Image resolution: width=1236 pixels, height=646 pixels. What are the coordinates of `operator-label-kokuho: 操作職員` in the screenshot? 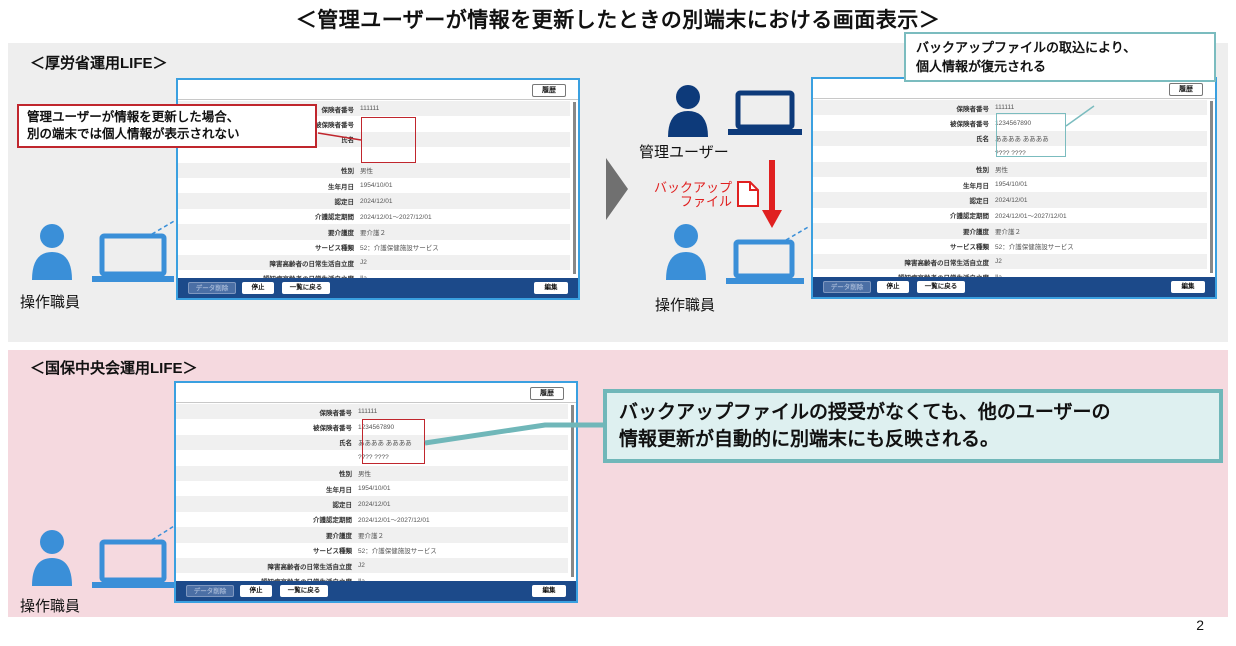 It's located at (50, 606).